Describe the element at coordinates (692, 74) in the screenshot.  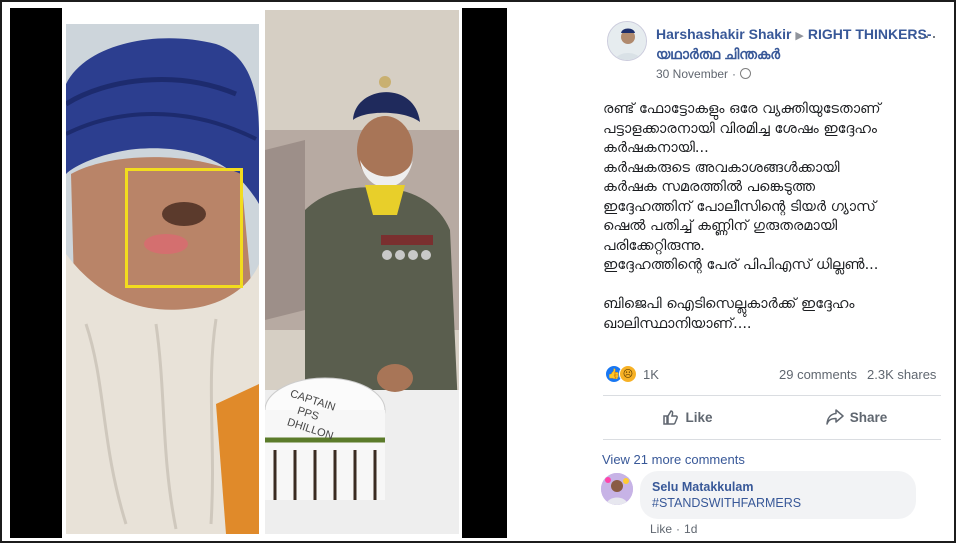
I see `timestamp-text: 30 November` at that location.